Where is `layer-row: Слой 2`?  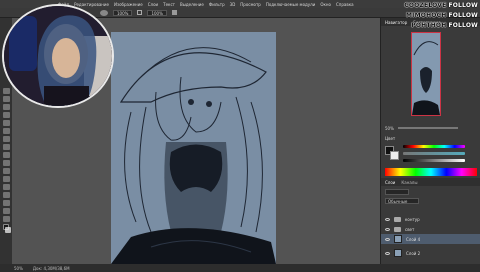 layer-row: Слой 2 is located at coordinates (430, 253).